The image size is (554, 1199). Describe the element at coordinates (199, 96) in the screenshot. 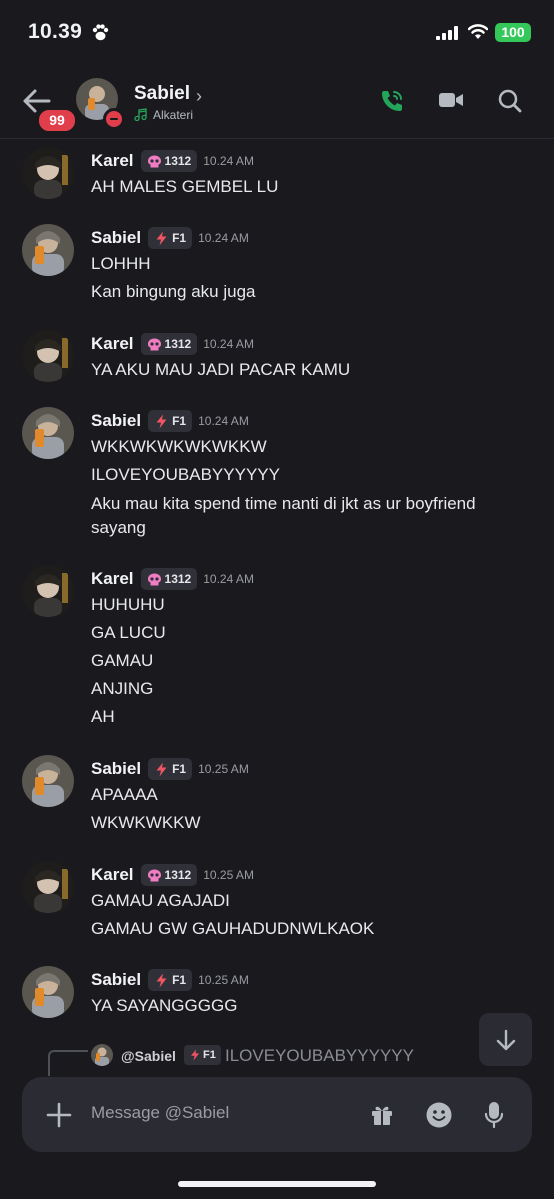

I see `chevron-right-icon: ›` at that location.